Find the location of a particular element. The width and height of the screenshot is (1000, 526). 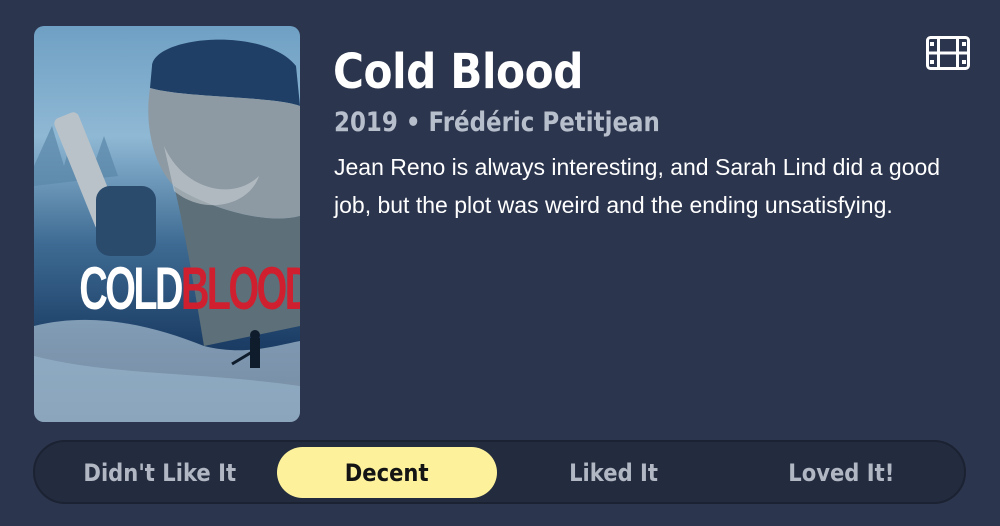

rating-option-label: Didn't Like It is located at coordinates (160, 472).